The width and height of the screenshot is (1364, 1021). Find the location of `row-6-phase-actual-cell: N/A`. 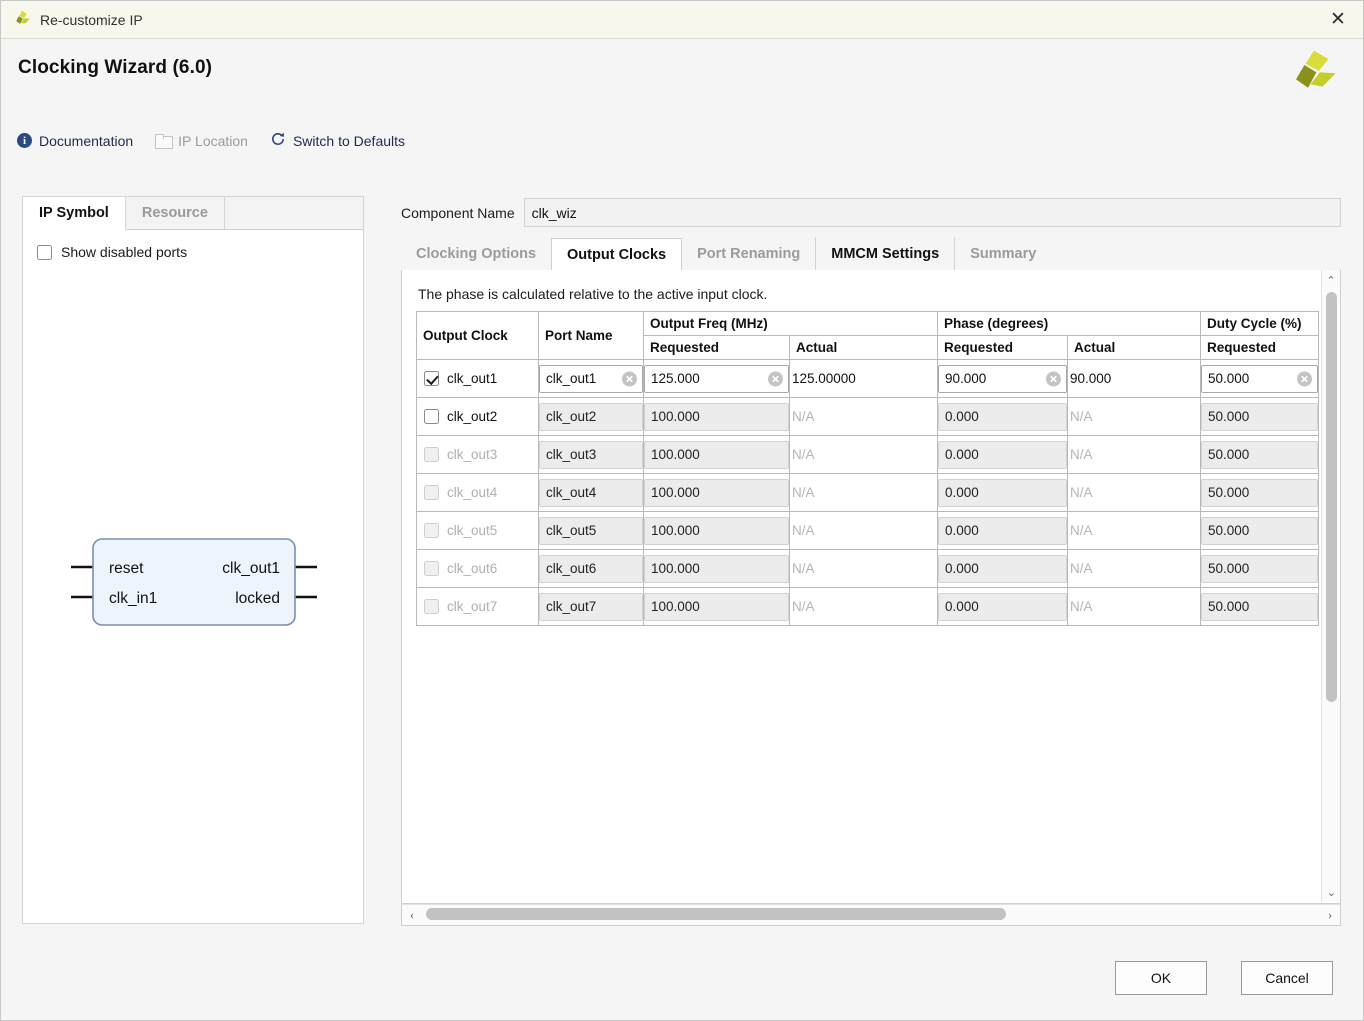

row-6-phase-actual-cell: N/A is located at coordinates (1134, 568).